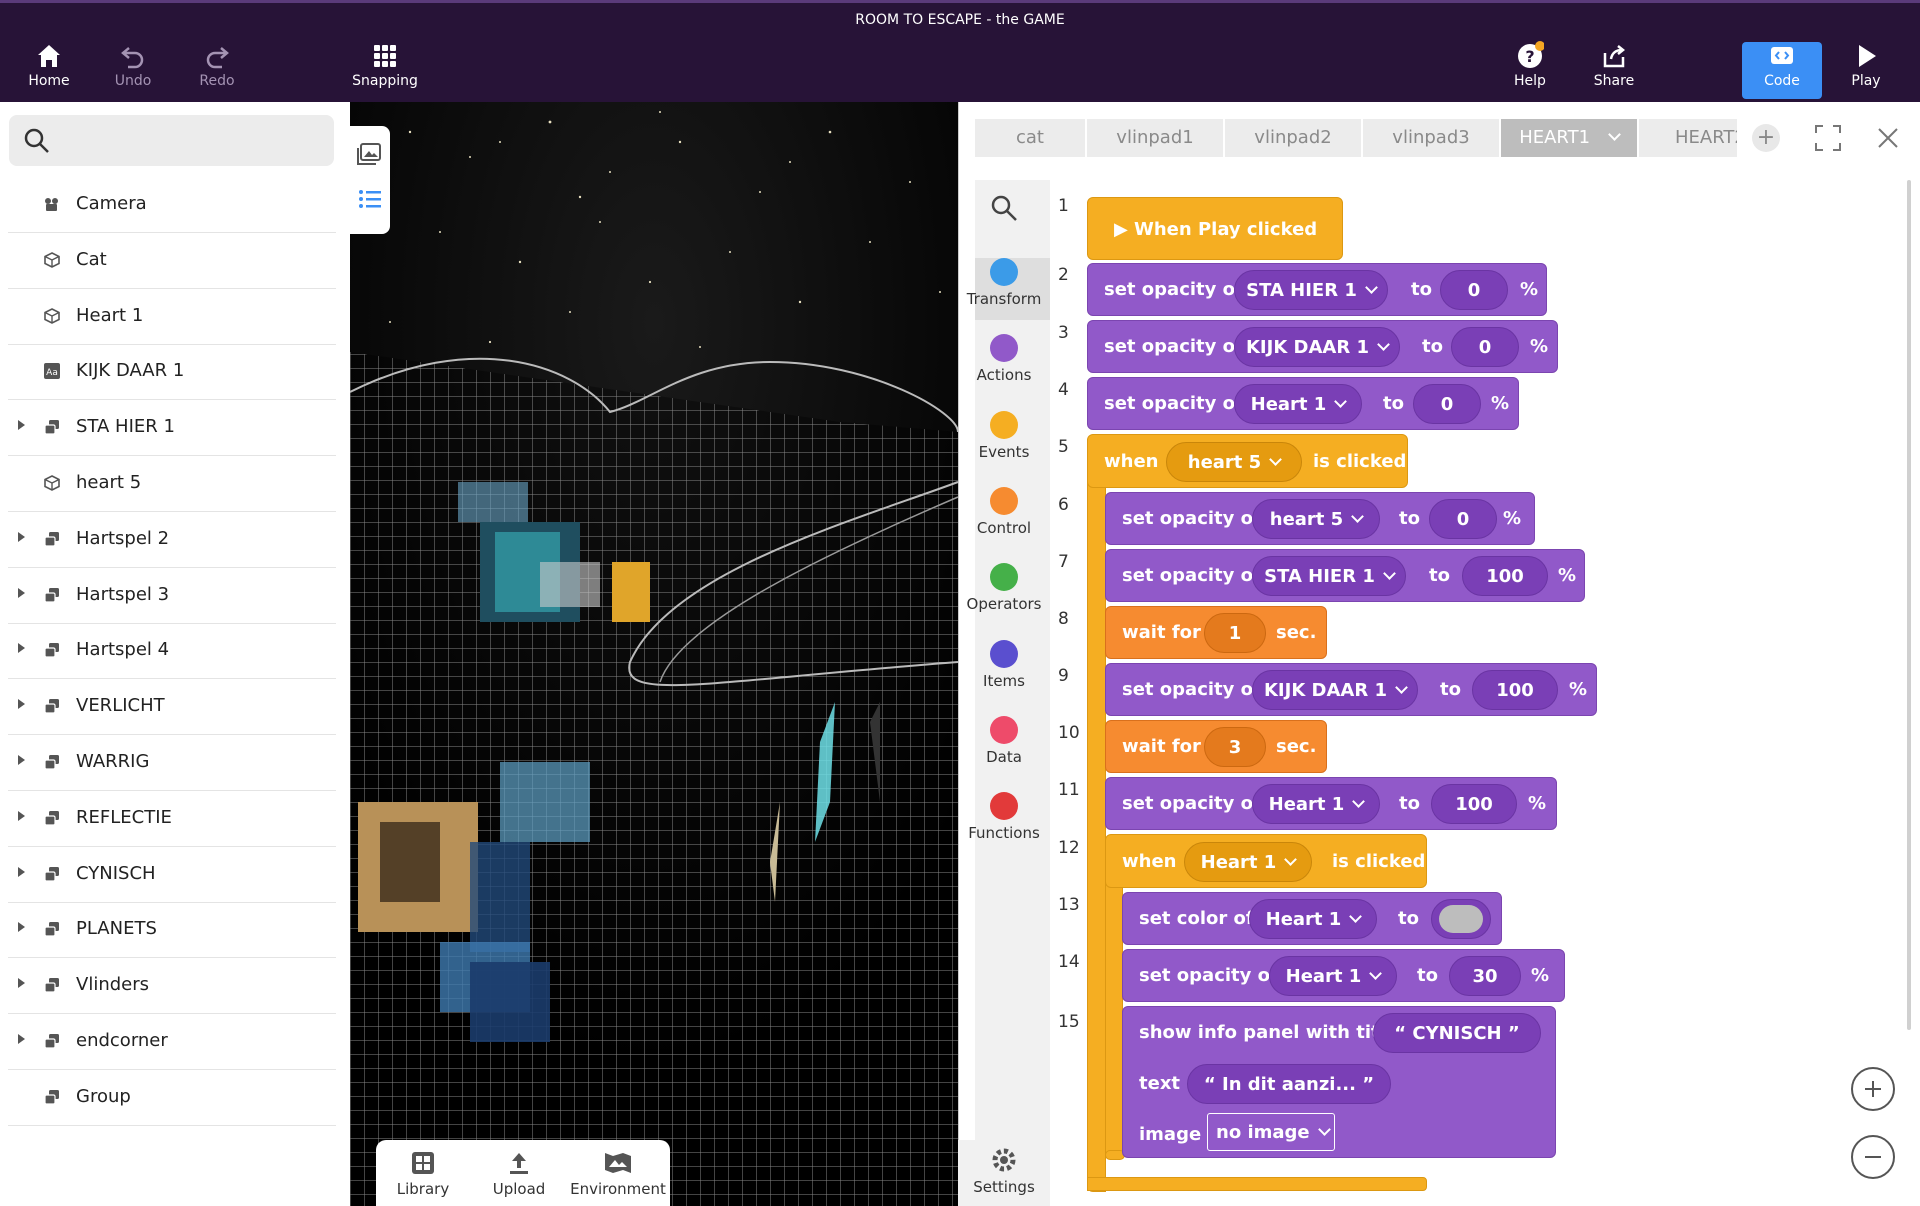 The height and width of the screenshot is (1206, 1920). I want to click on image-dropdown: no image, so click(1271, 1132).